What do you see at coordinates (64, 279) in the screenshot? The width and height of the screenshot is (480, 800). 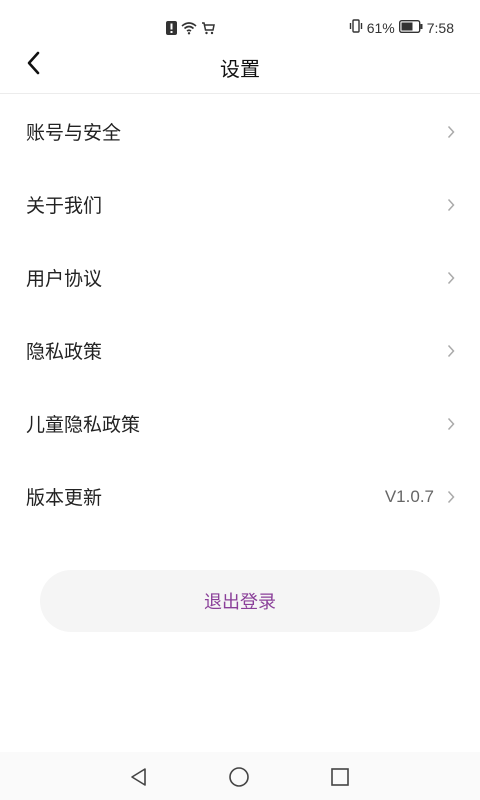 I see `menu-item-label: 用户协议` at bounding box center [64, 279].